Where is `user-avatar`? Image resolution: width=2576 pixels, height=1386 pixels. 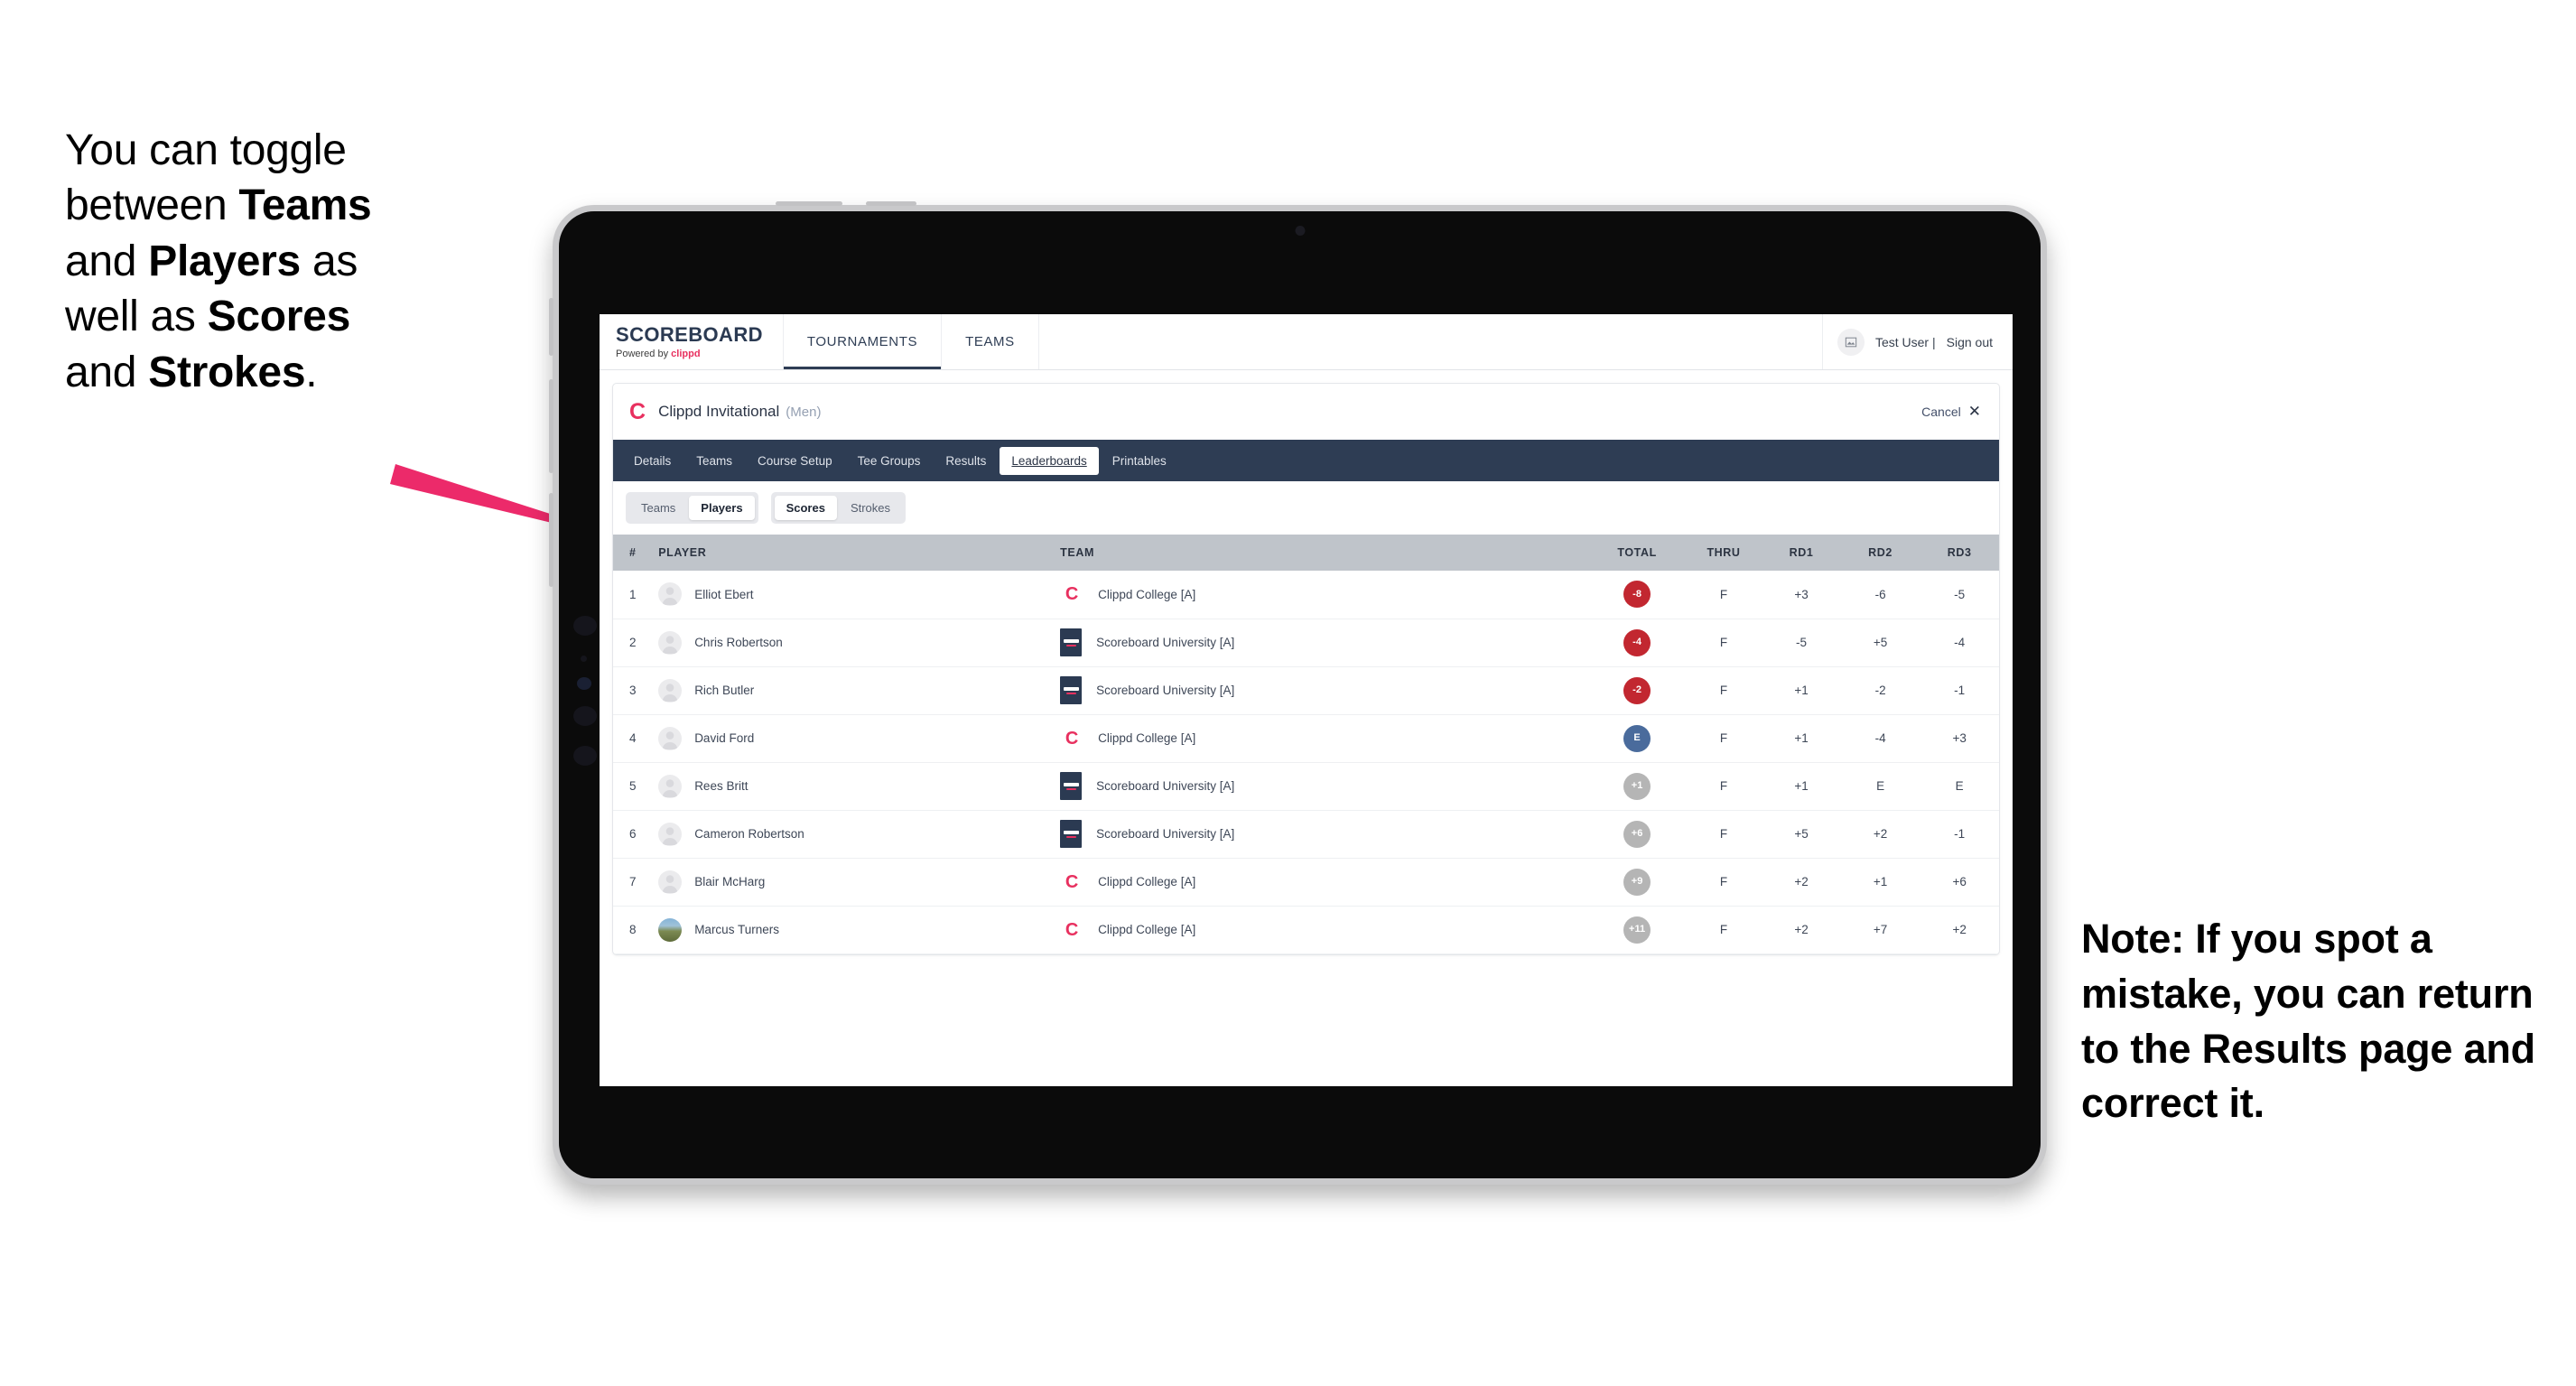 user-avatar is located at coordinates (1851, 342).